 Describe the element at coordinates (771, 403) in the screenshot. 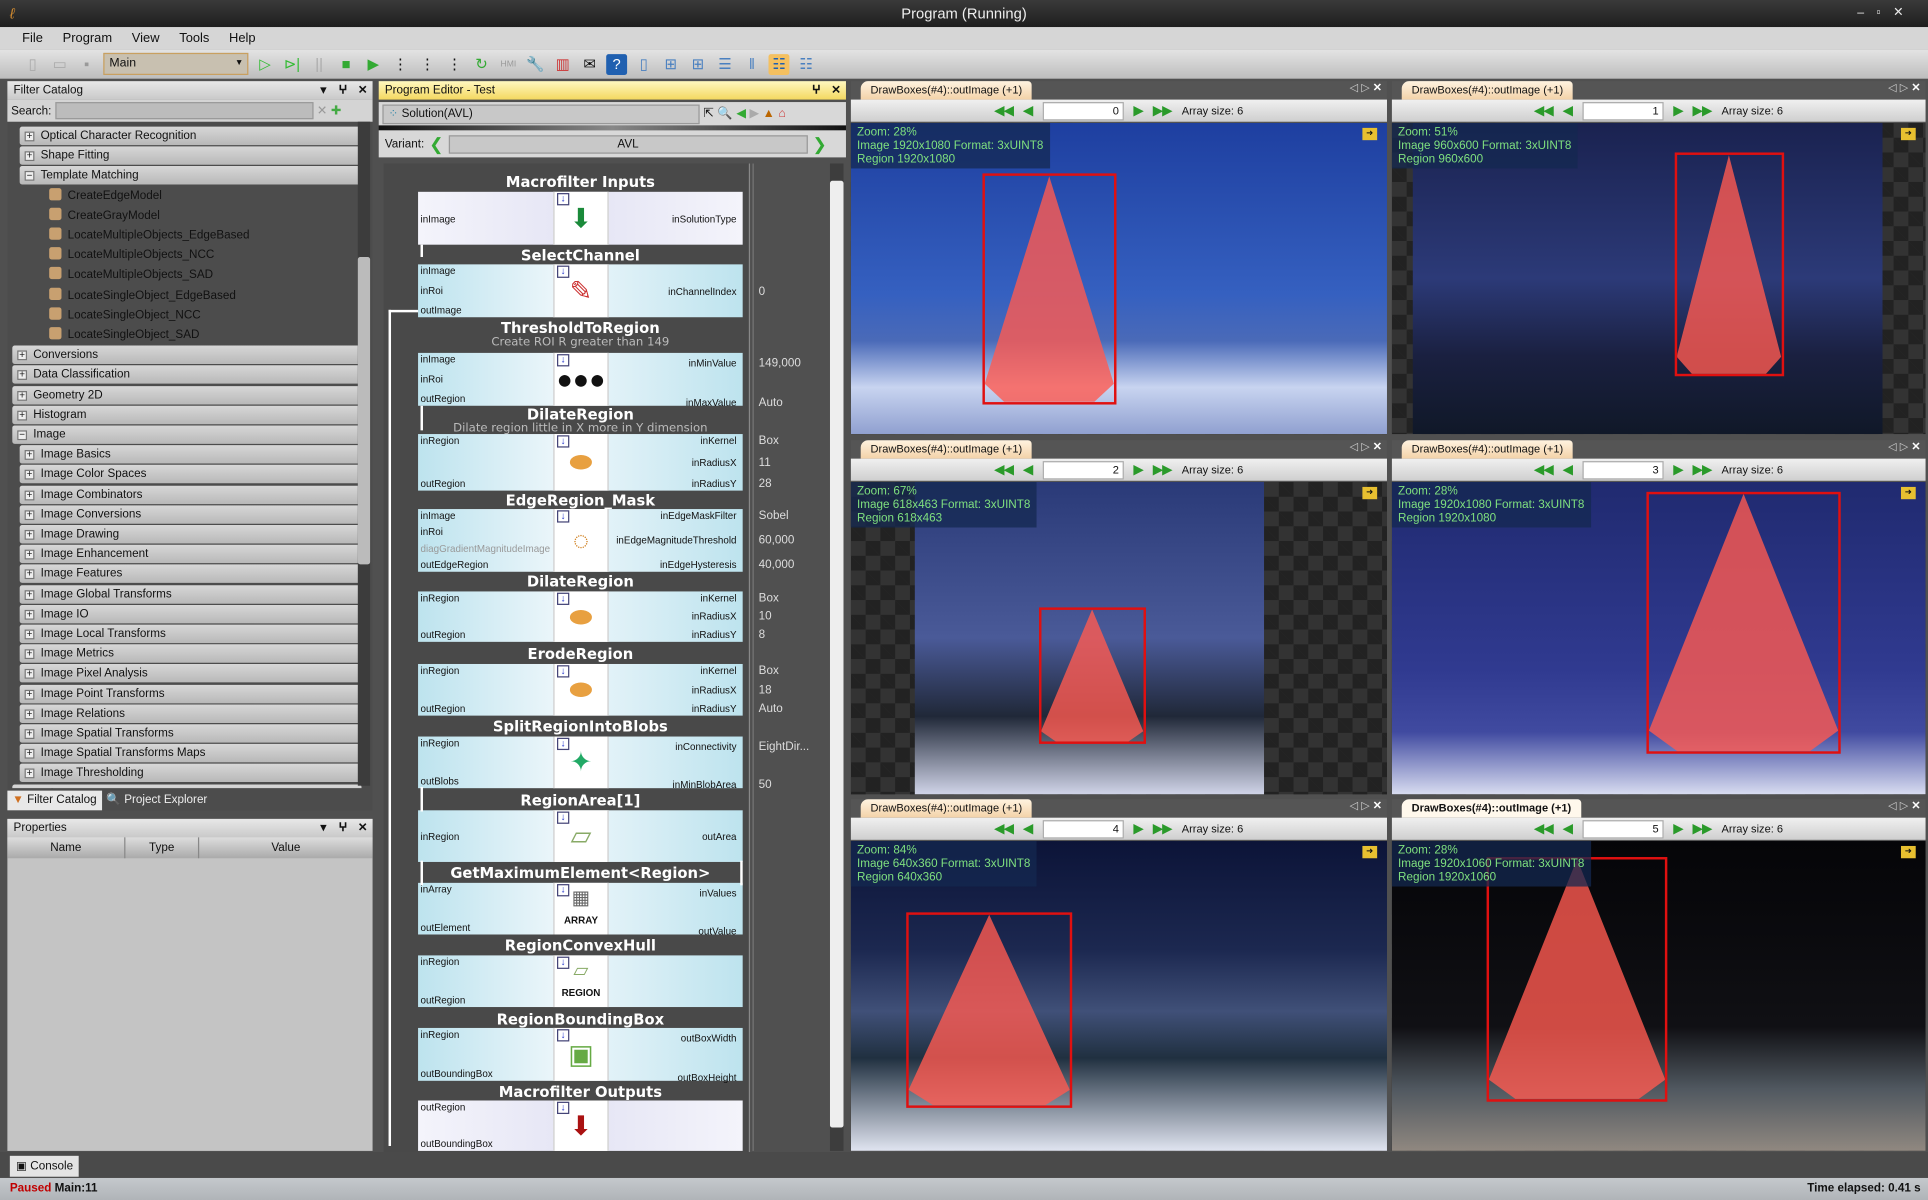

I see `parameter-value: Auto` at that location.